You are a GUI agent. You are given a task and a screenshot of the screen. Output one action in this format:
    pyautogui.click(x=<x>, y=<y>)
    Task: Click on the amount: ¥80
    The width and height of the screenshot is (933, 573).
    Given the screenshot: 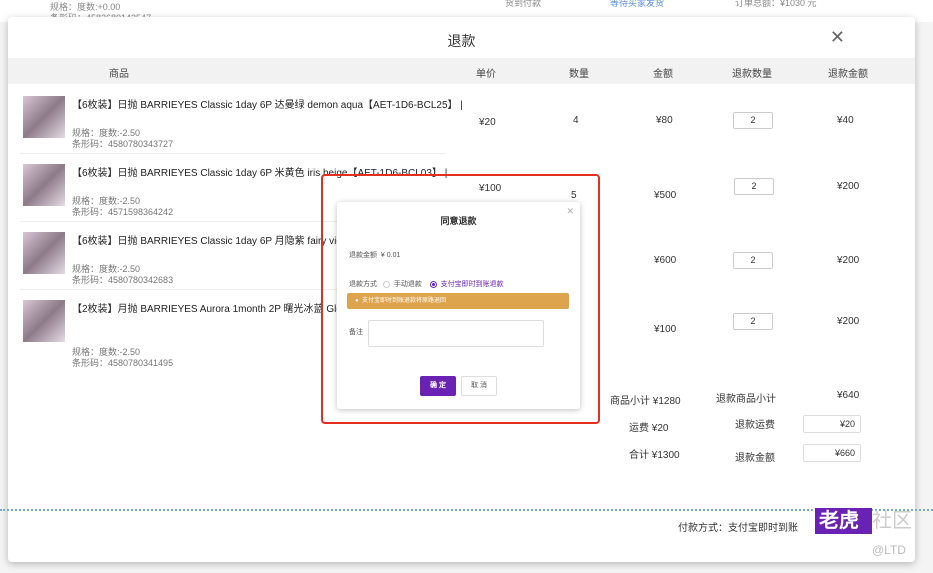 What is the action you would take?
    pyautogui.click(x=664, y=120)
    